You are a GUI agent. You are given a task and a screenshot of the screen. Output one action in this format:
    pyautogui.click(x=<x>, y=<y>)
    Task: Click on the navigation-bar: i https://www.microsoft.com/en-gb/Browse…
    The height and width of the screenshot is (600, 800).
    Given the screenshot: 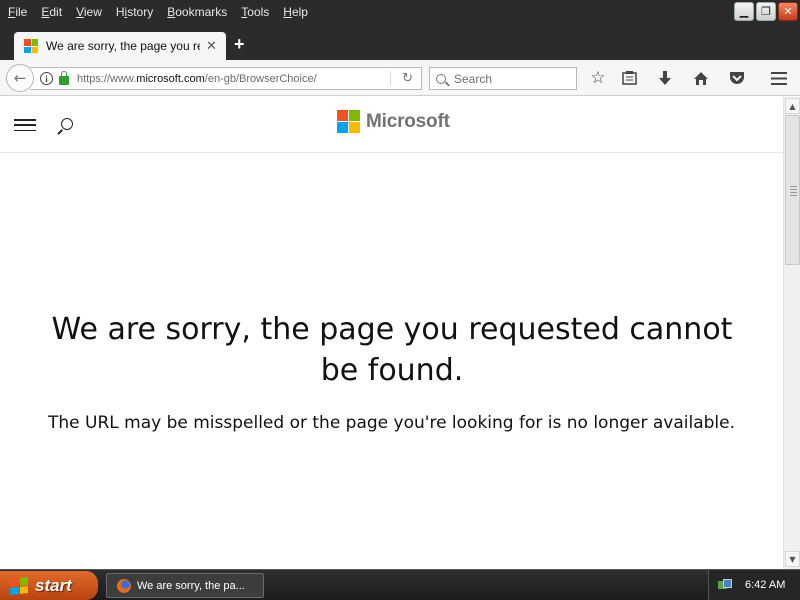 What is the action you would take?
    pyautogui.click(x=400, y=78)
    